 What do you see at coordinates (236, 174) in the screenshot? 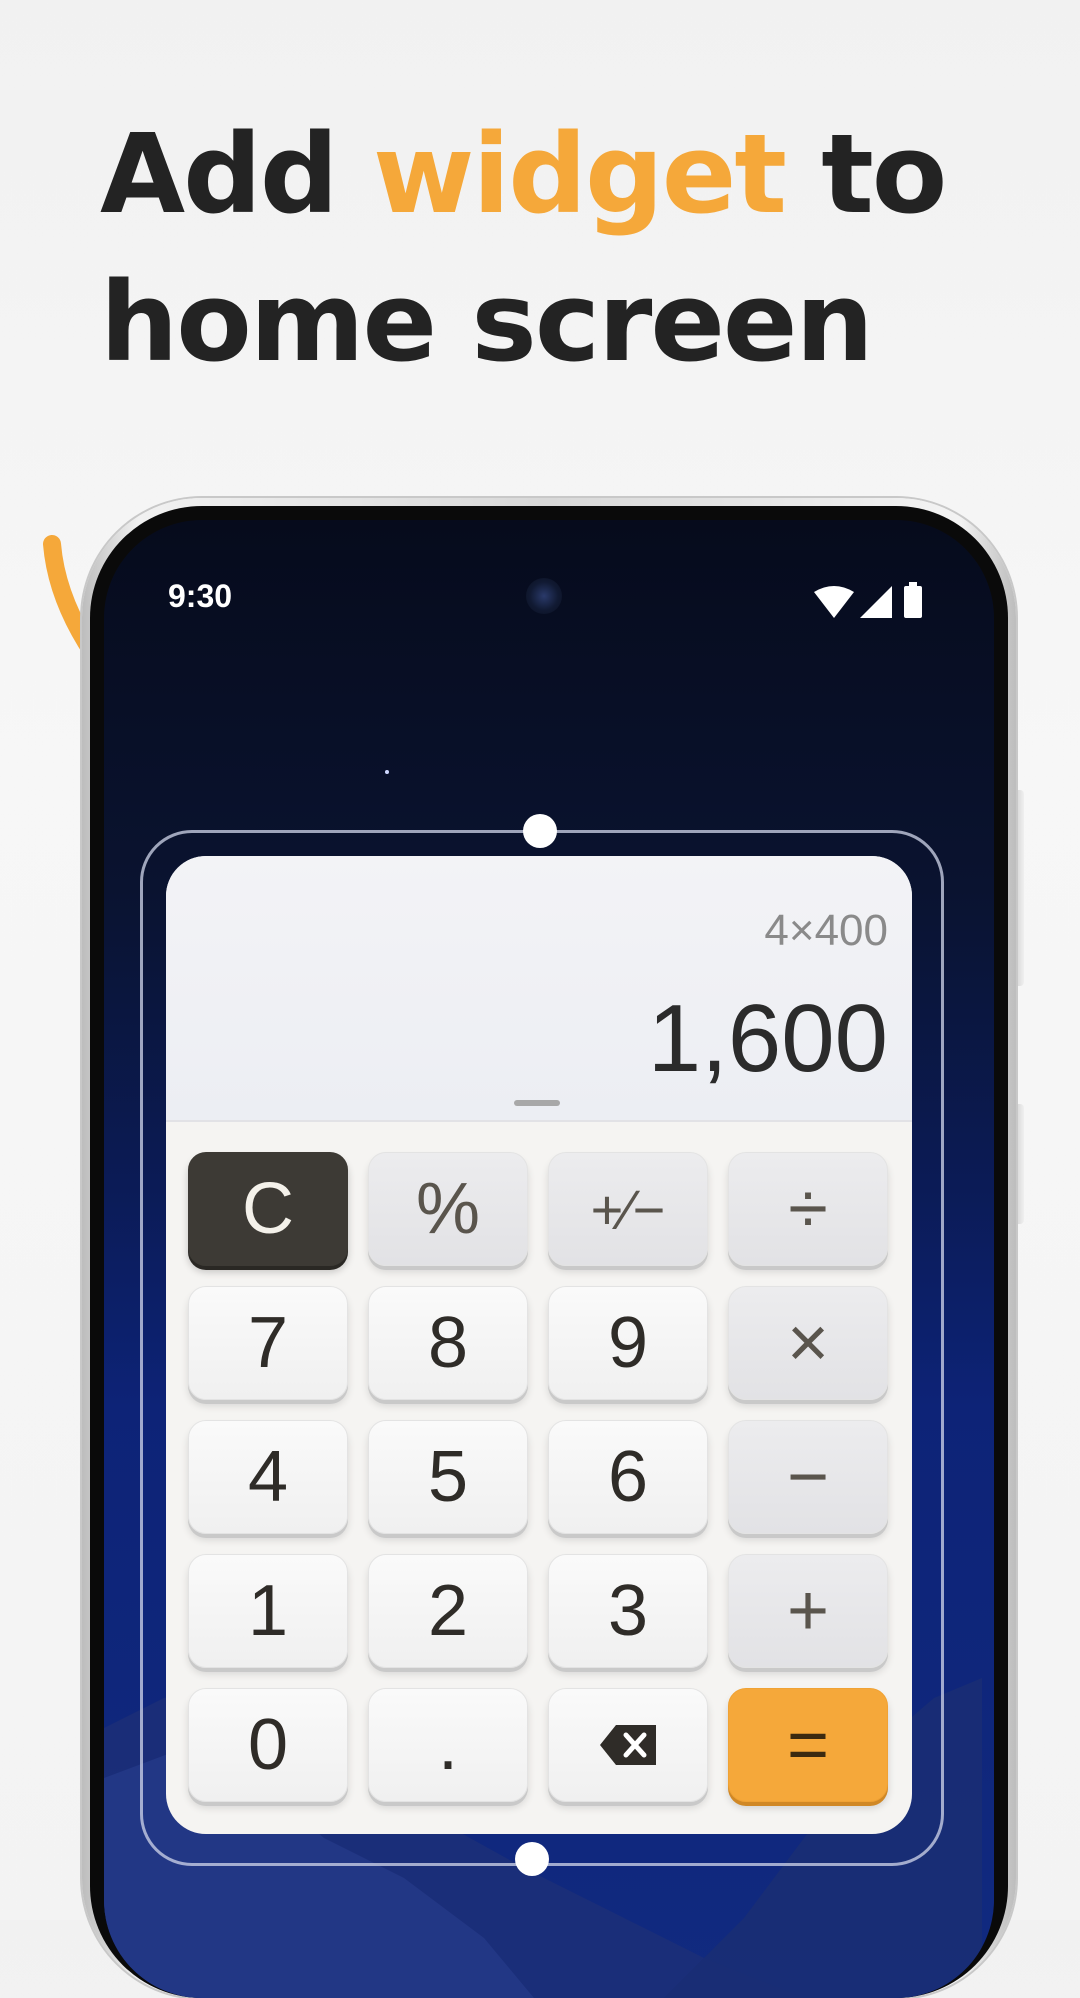
I see `headline-part1: Add` at bounding box center [236, 174].